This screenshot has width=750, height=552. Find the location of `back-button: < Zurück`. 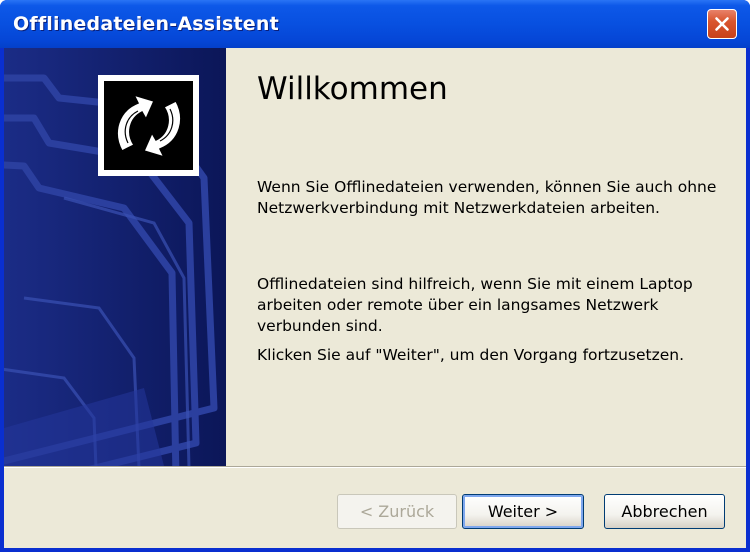

back-button: < Zurück is located at coordinates (397, 511).